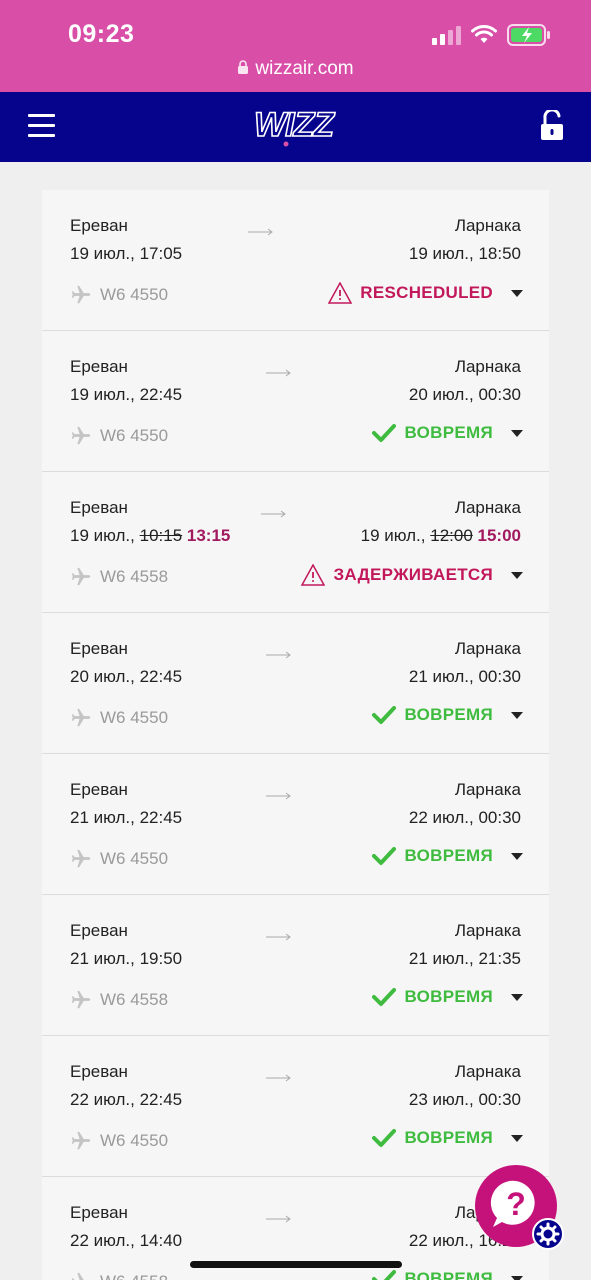 This screenshot has height=1280, width=591. I want to click on wizz-logo: WIZZ, so click(295, 126).